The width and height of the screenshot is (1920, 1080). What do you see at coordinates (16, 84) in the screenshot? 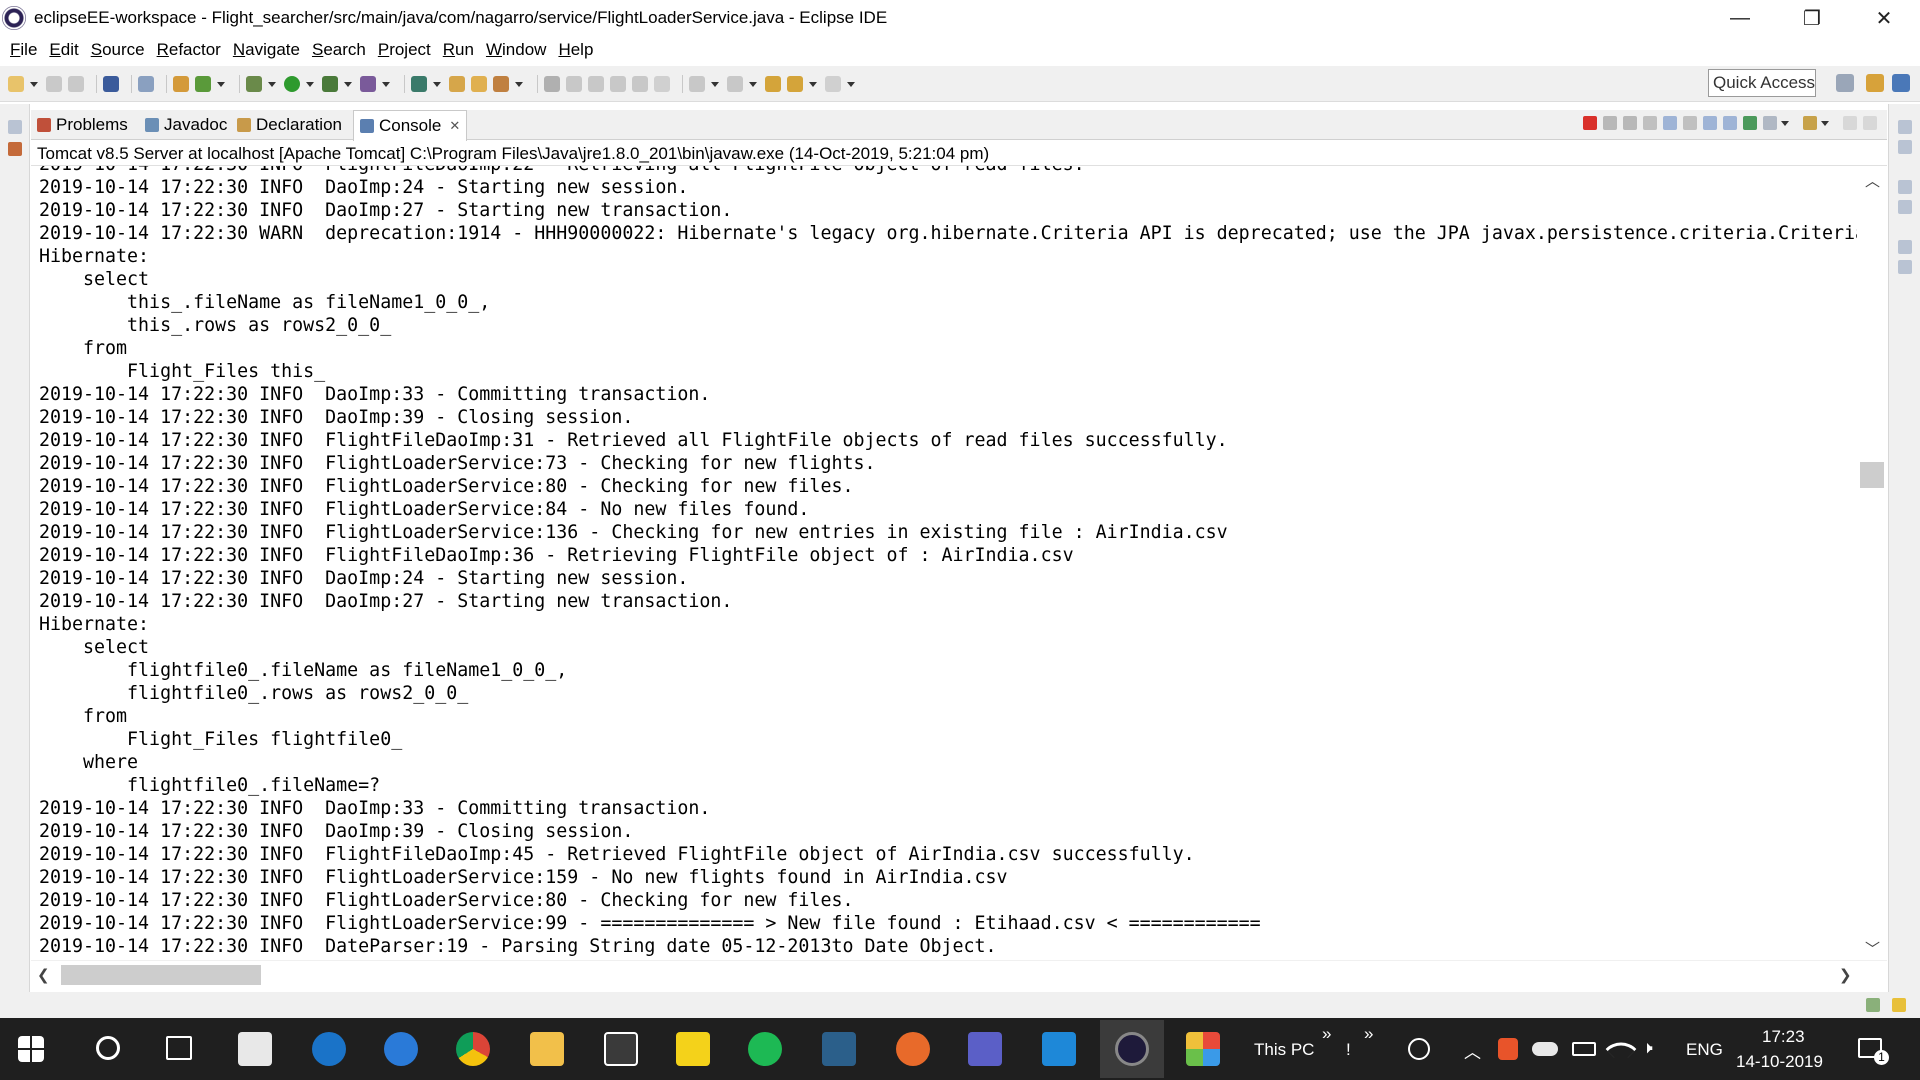
I see `new-icon` at bounding box center [16, 84].